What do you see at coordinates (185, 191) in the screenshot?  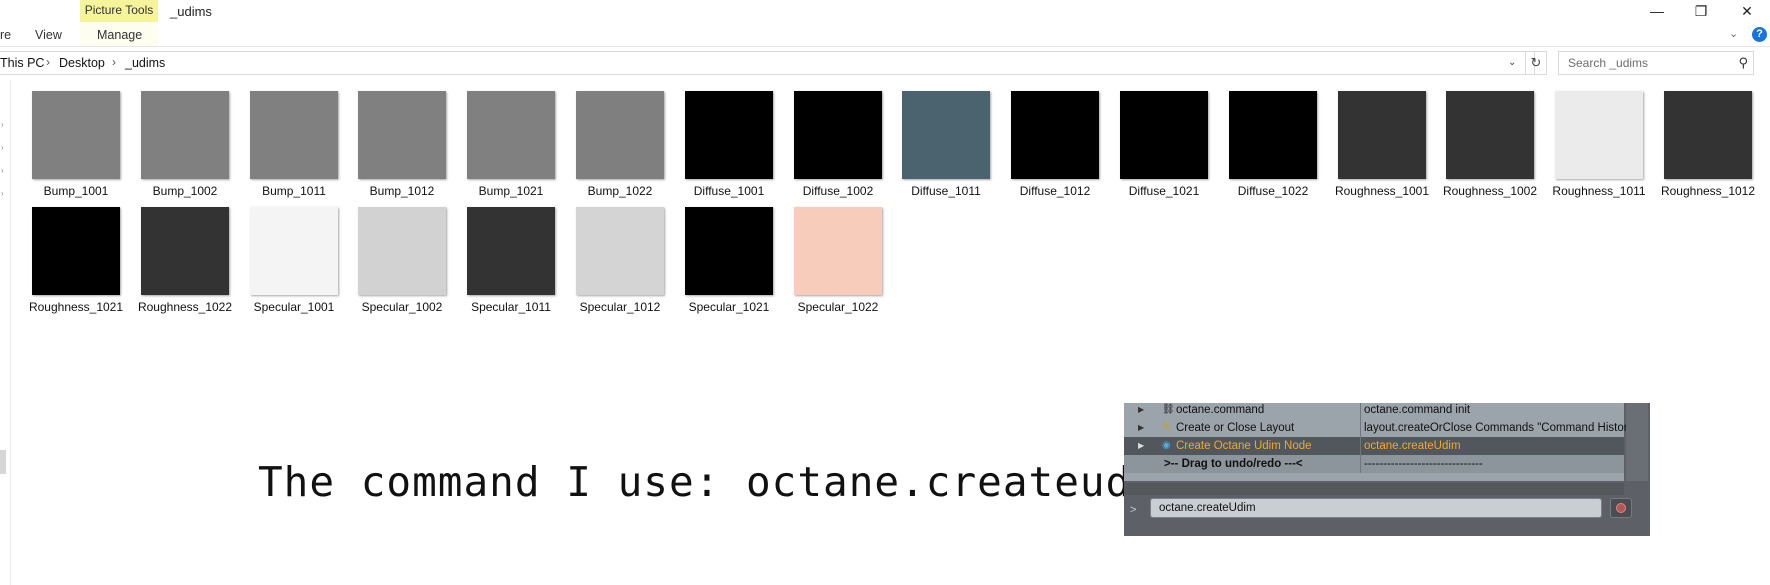 I see `file-name: Bump_1002` at bounding box center [185, 191].